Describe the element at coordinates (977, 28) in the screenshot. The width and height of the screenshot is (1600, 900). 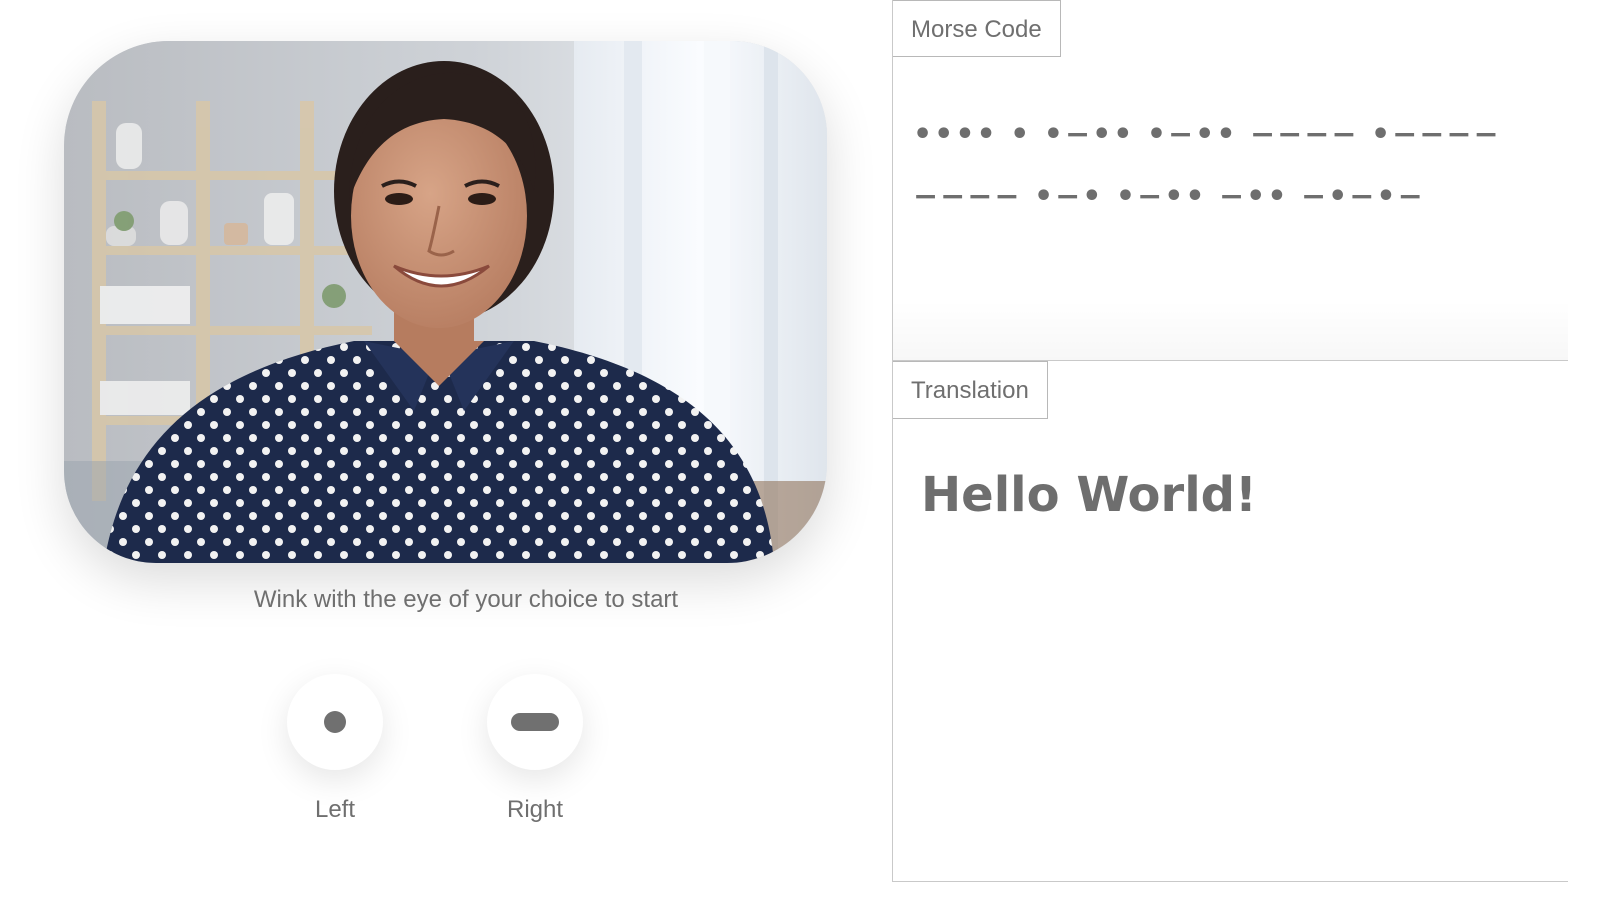
I see `morse-code-tab: Morse Code` at that location.